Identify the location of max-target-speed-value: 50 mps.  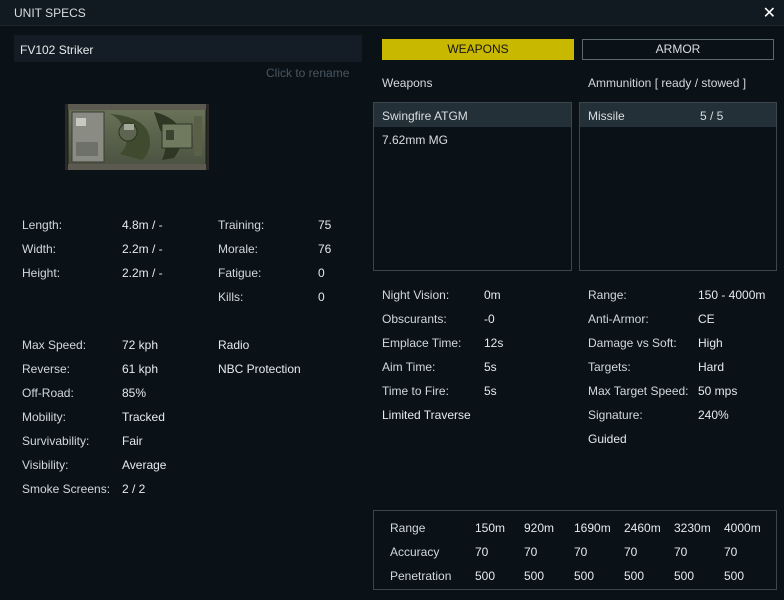
(718, 391).